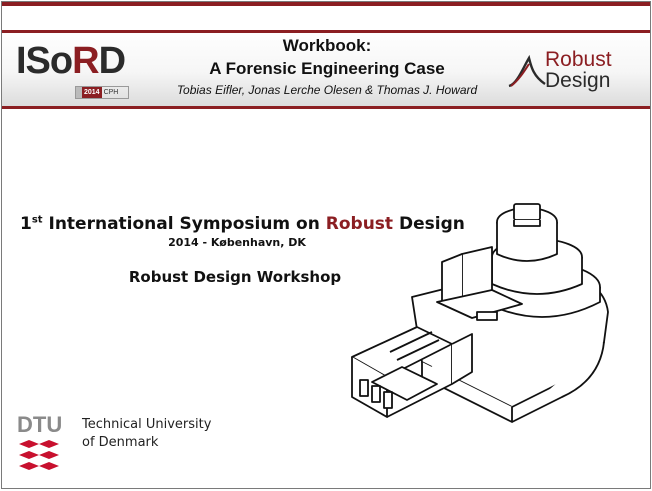  Describe the element at coordinates (39, 441) in the screenshot. I see `dtu-logo: DTU` at that location.